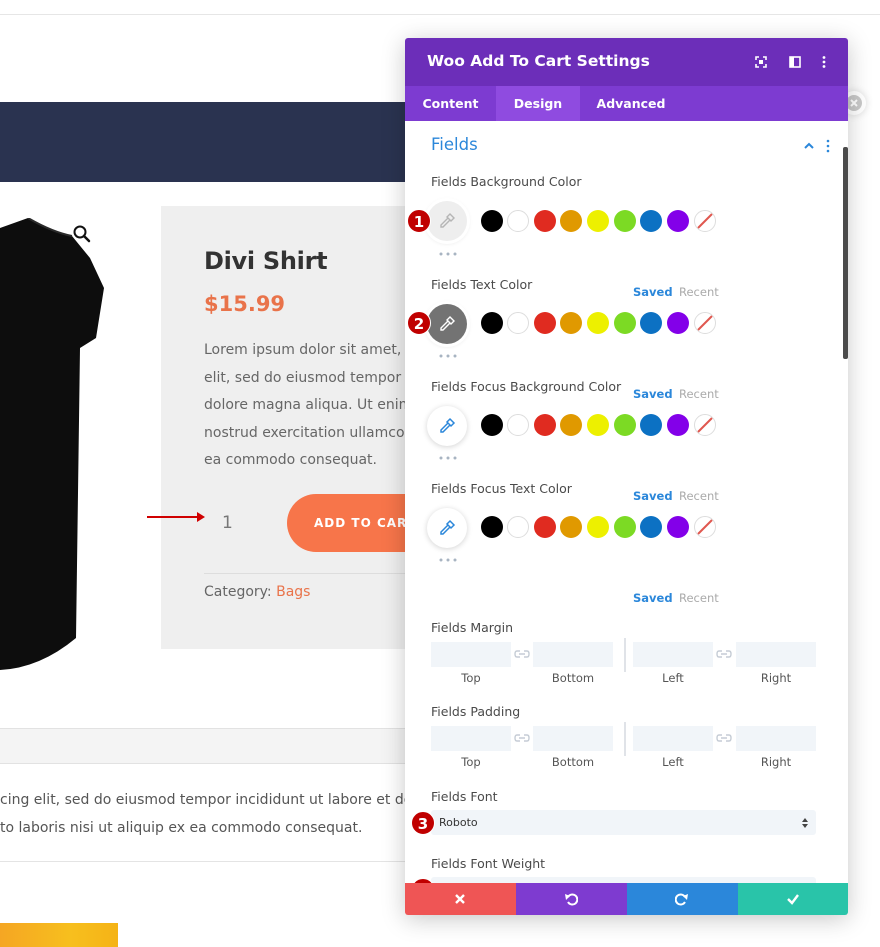 The height and width of the screenshot is (947, 880). Describe the element at coordinates (573, 738) in the screenshot. I see `padding-bottom-input` at that location.